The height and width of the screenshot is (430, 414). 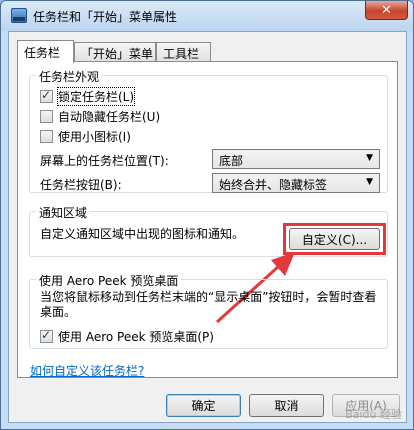 What do you see at coordinates (115, 52) in the screenshot?
I see `tab-start-menu: 「开始」菜单` at bounding box center [115, 52].